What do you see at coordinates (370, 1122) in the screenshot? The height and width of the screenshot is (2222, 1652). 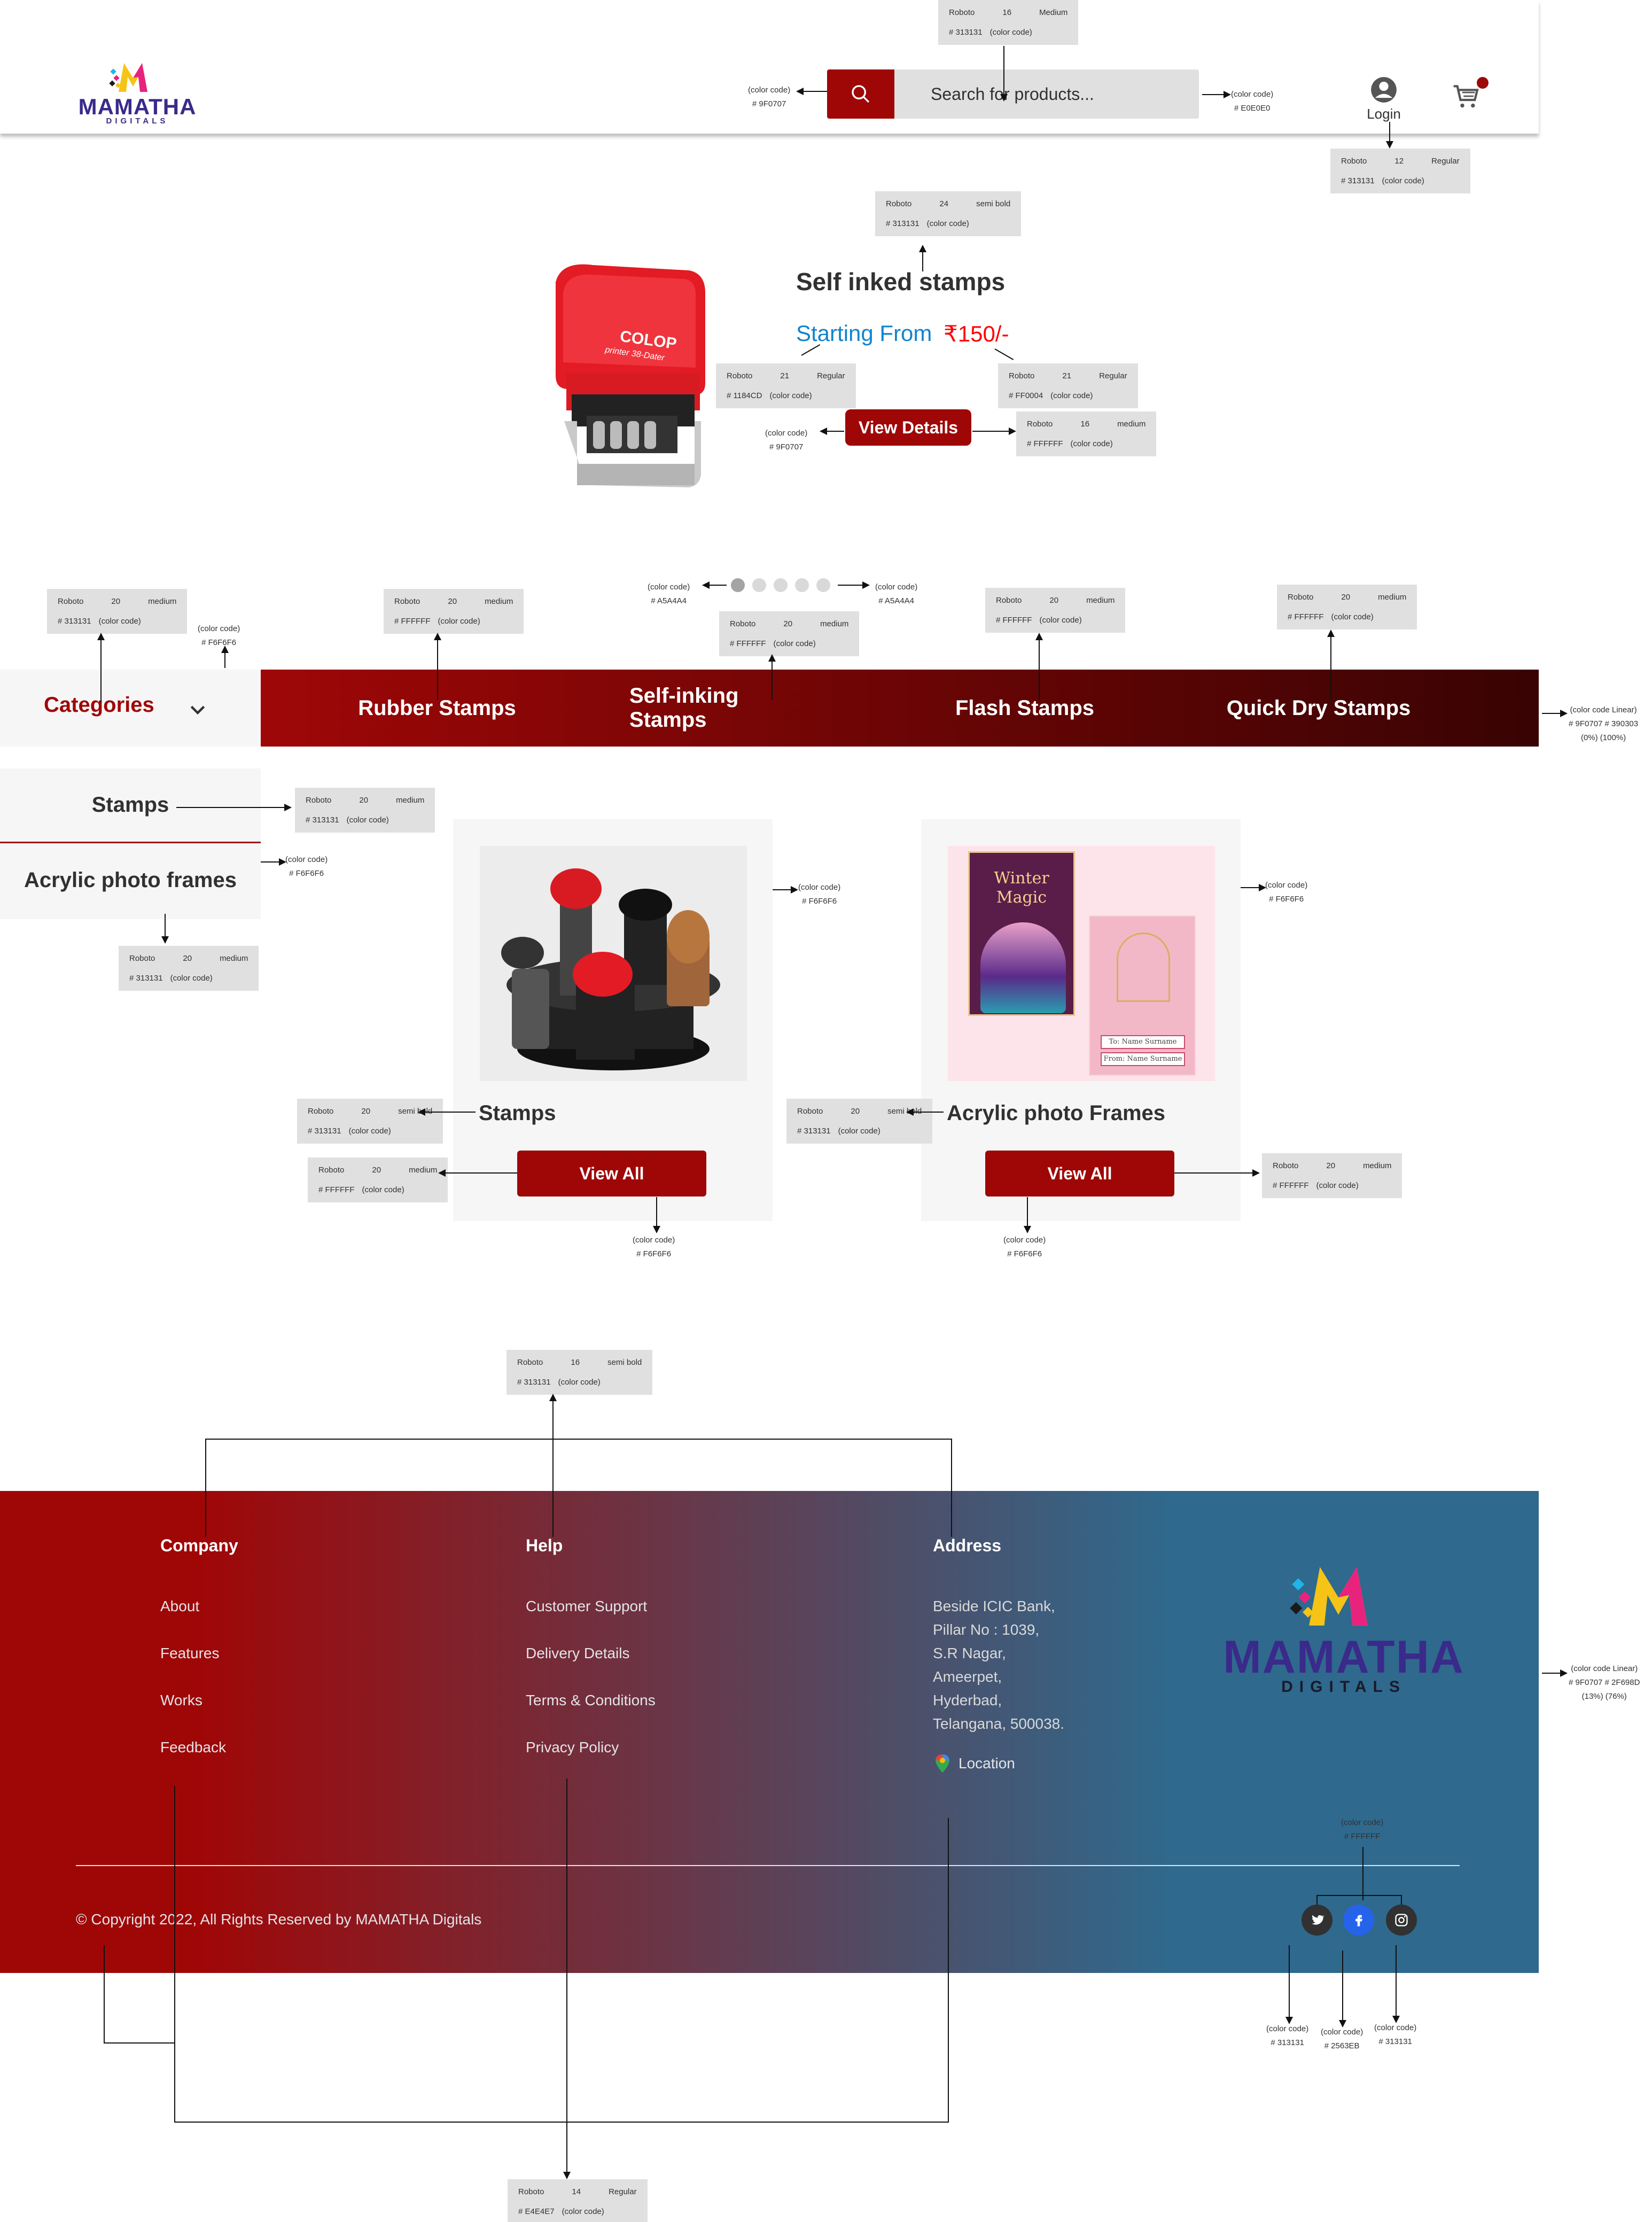 I see `spec-tag-card1-title: Roboto 20 semi bold # 313131 (color code)` at bounding box center [370, 1122].